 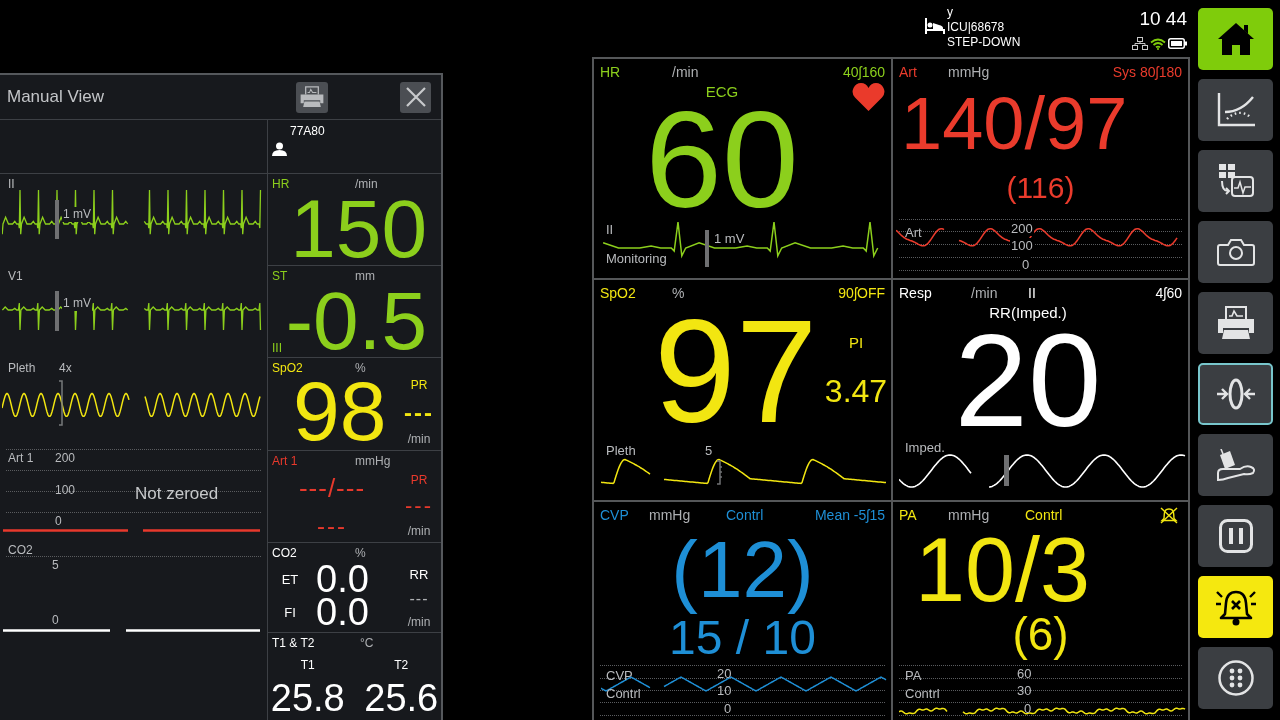 What do you see at coordinates (1024, 673) in the screenshot?
I see `scale-label: 60` at bounding box center [1024, 673].